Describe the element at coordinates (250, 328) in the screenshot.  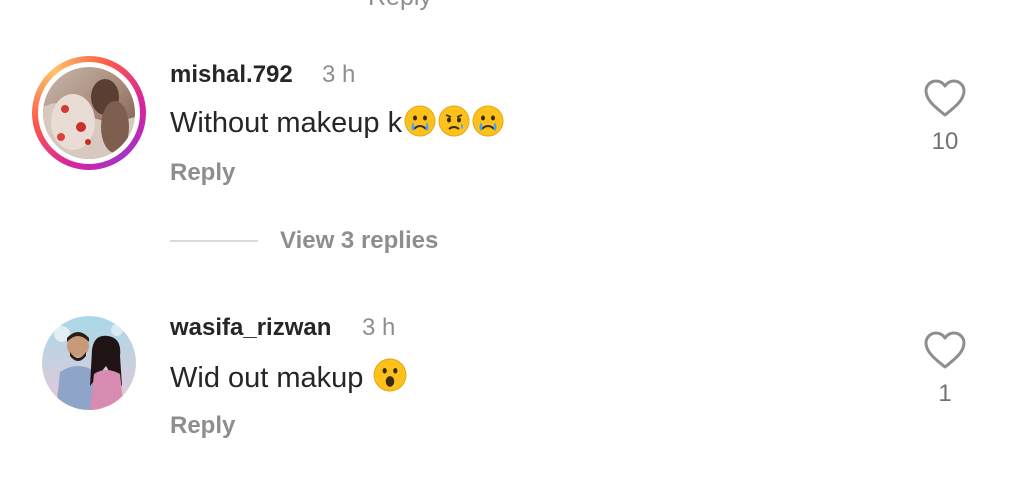
I see `comment-username: wasifa_rizwan` at that location.